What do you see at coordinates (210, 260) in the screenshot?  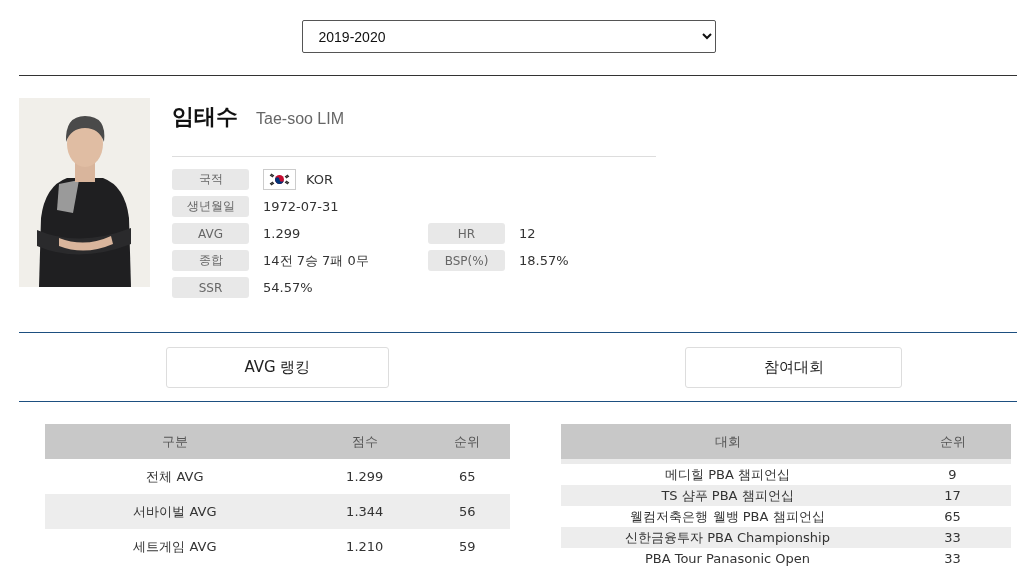 I see `info-label: 종합` at bounding box center [210, 260].